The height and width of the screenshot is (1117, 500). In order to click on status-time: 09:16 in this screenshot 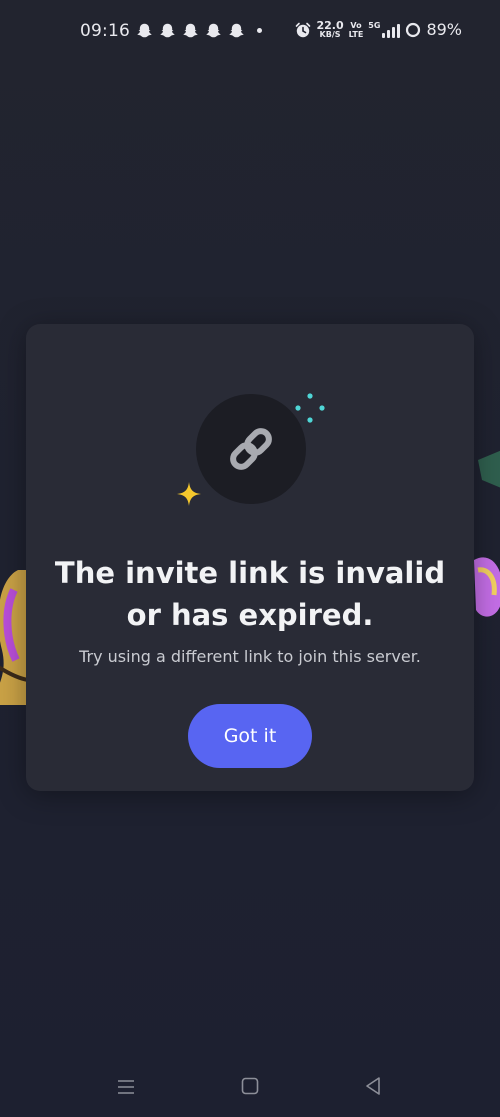, I will do `click(105, 31)`.